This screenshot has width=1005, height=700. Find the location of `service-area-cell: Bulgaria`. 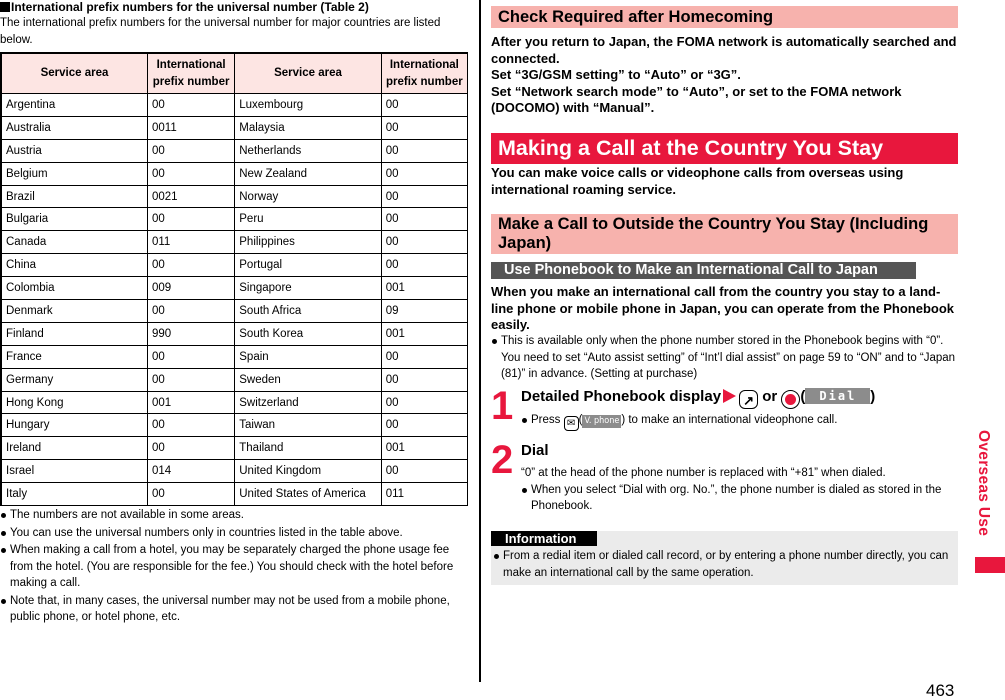

service-area-cell: Bulgaria is located at coordinates (74, 219).